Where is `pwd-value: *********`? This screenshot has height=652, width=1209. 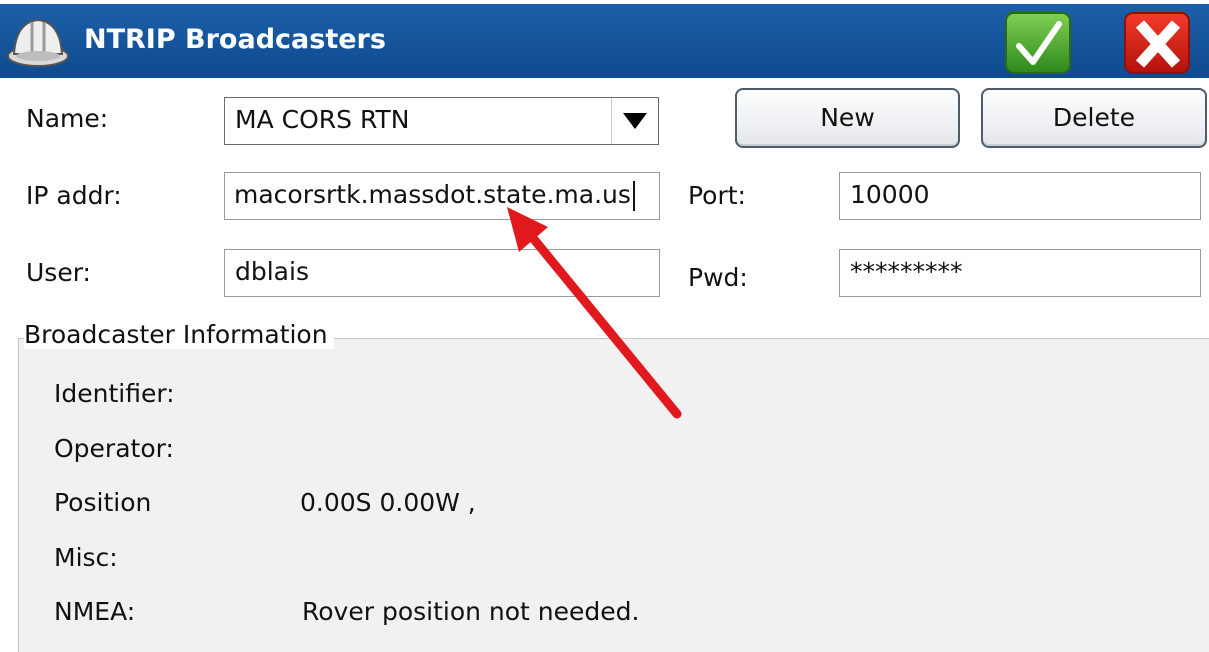 pwd-value: ********* is located at coordinates (906, 271).